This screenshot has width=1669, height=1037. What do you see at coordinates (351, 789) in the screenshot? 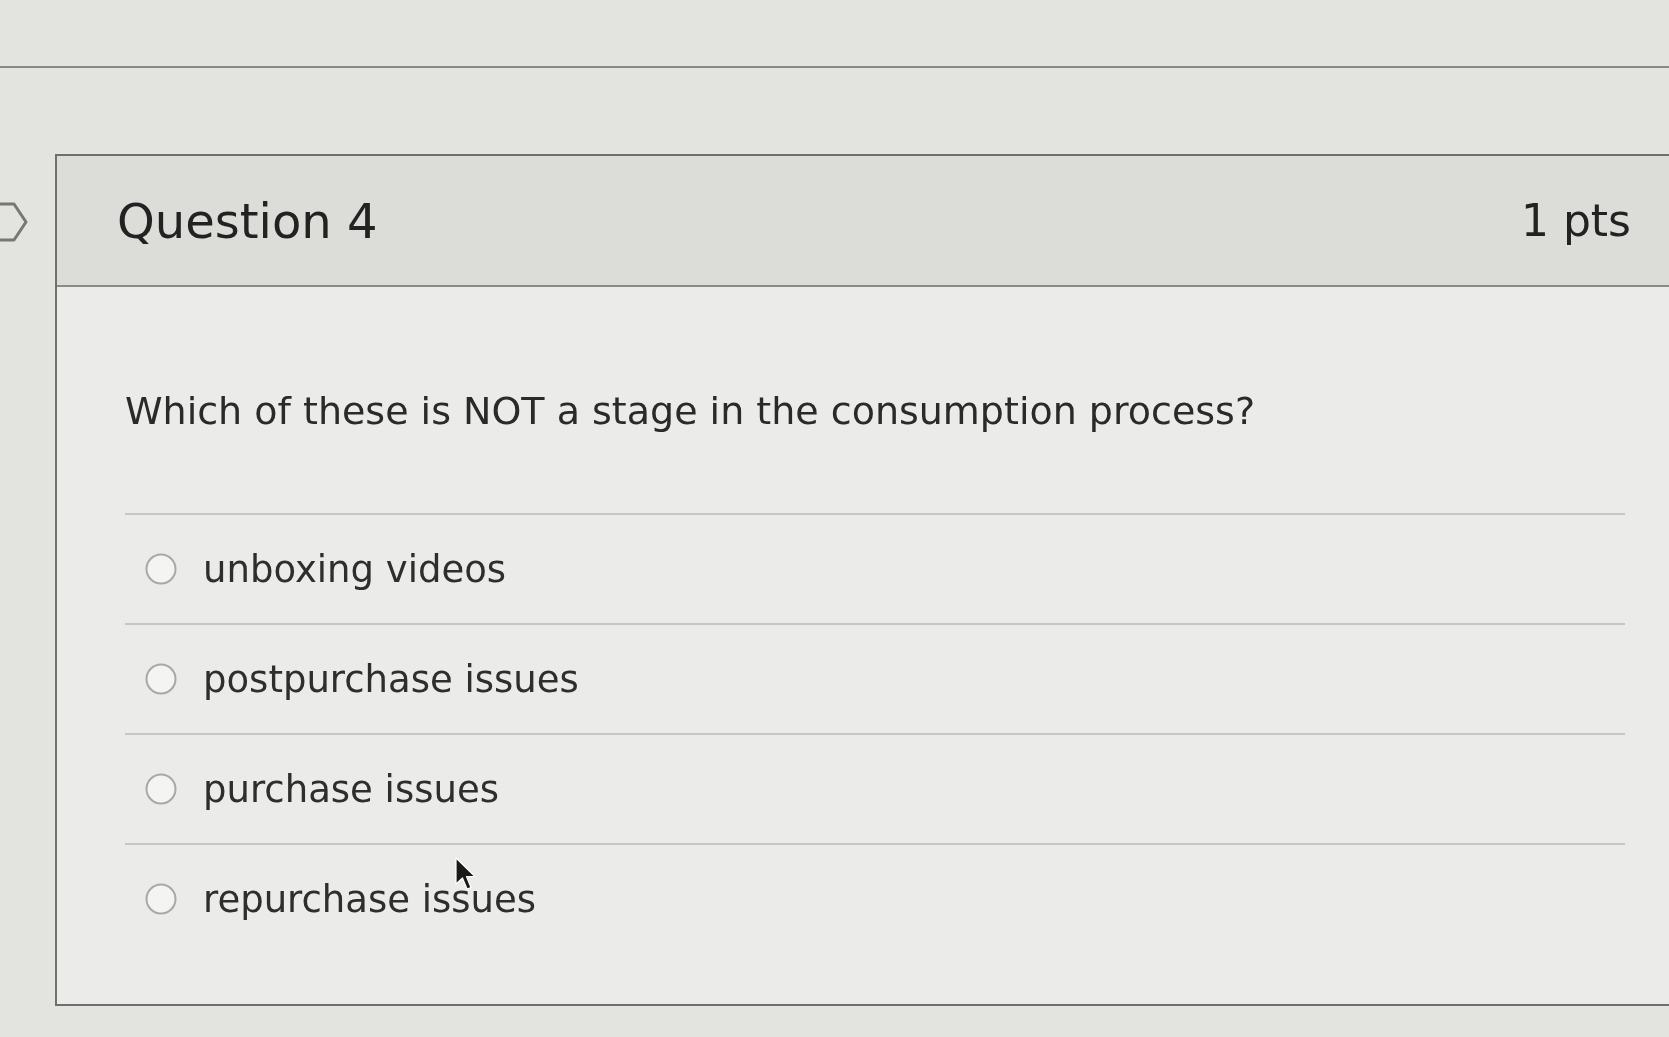
I see `option-label: purchase issues` at bounding box center [351, 789].